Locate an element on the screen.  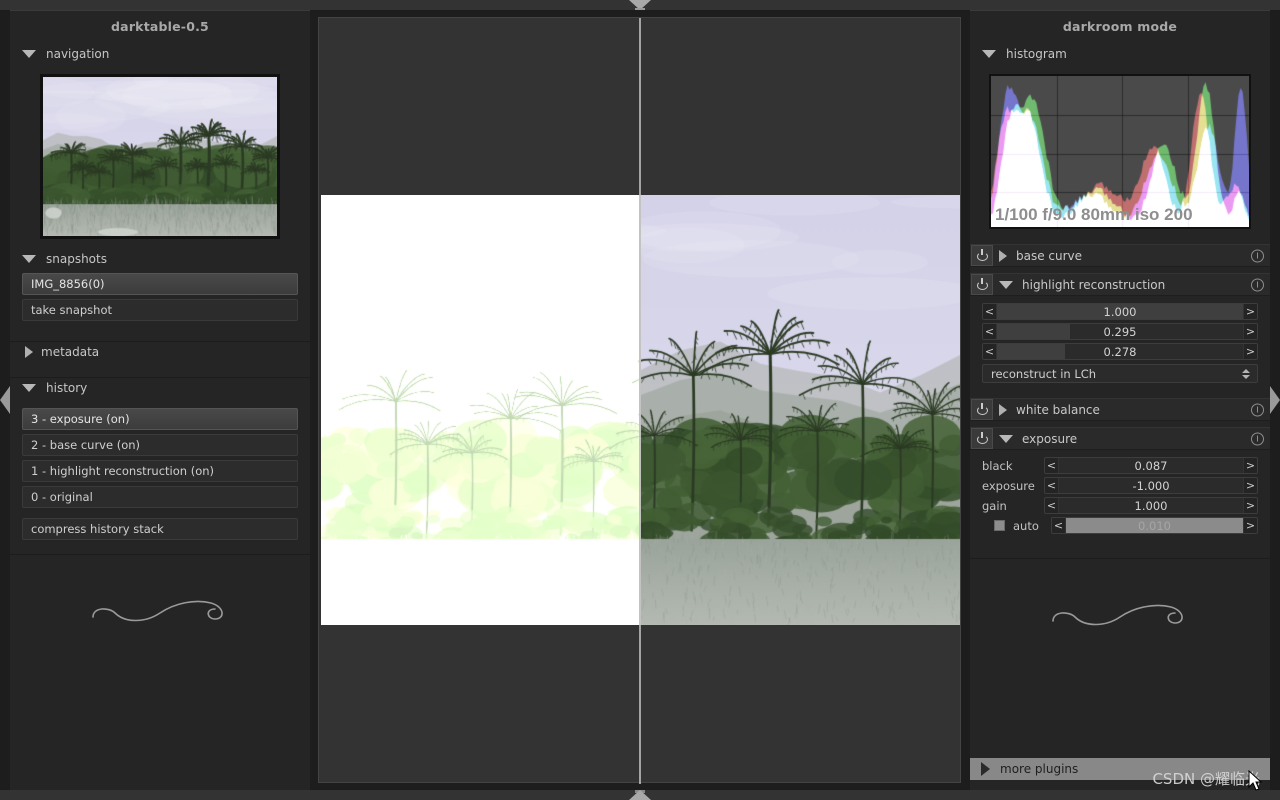
snapshot-item: IMG_8856(0) is located at coordinates (160, 284).